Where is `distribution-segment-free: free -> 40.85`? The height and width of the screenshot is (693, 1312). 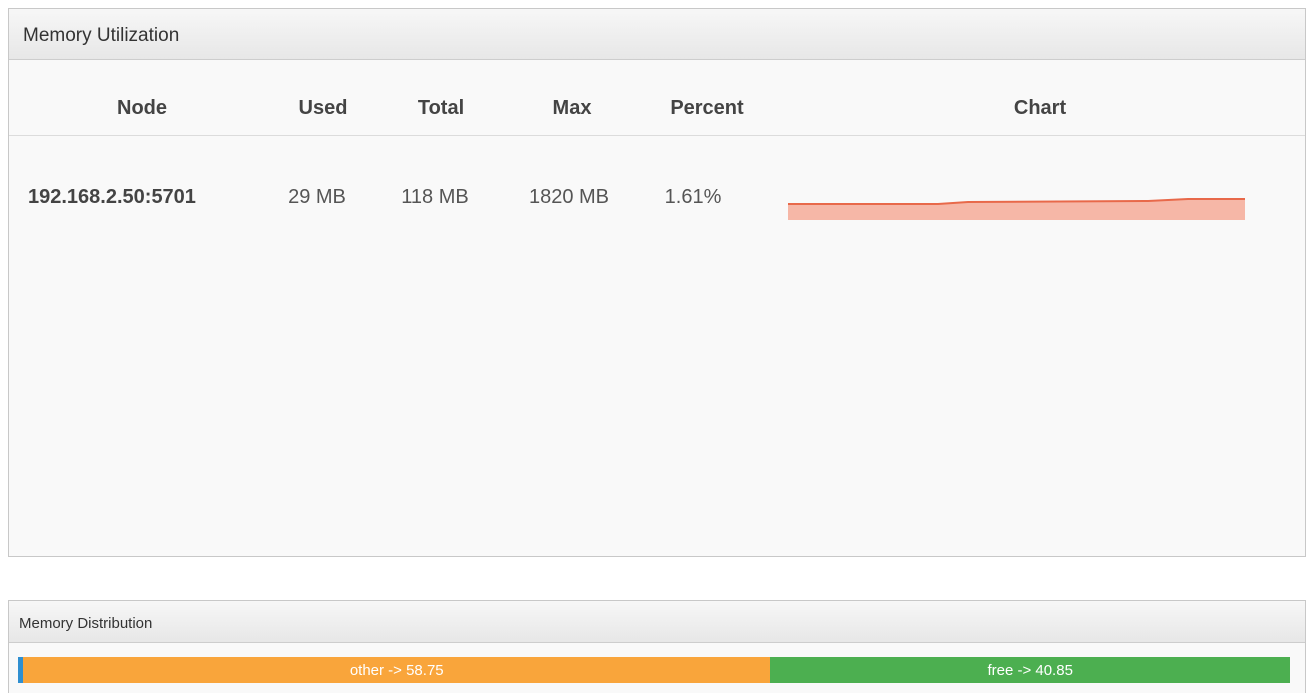
distribution-segment-free: free -> 40.85 is located at coordinates (1030, 670).